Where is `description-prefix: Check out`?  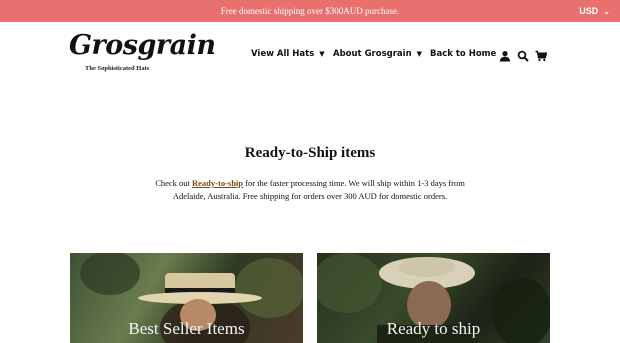
description-prefix: Check out is located at coordinates (174, 183).